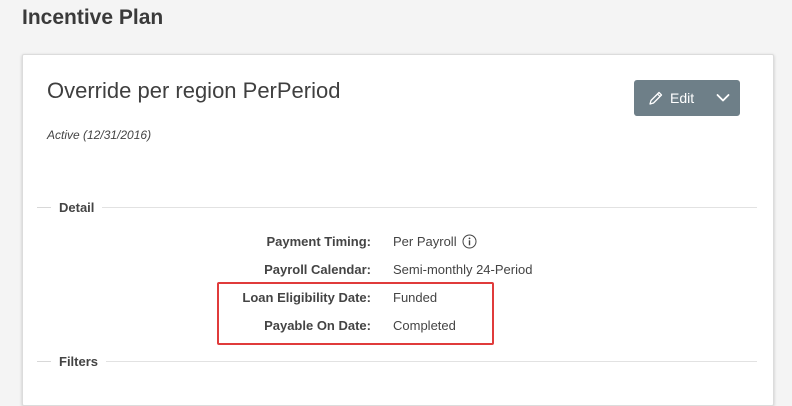 This screenshot has height=406, width=792. What do you see at coordinates (659, 98) in the screenshot?
I see `pencil-icon` at bounding box center [659, 98].